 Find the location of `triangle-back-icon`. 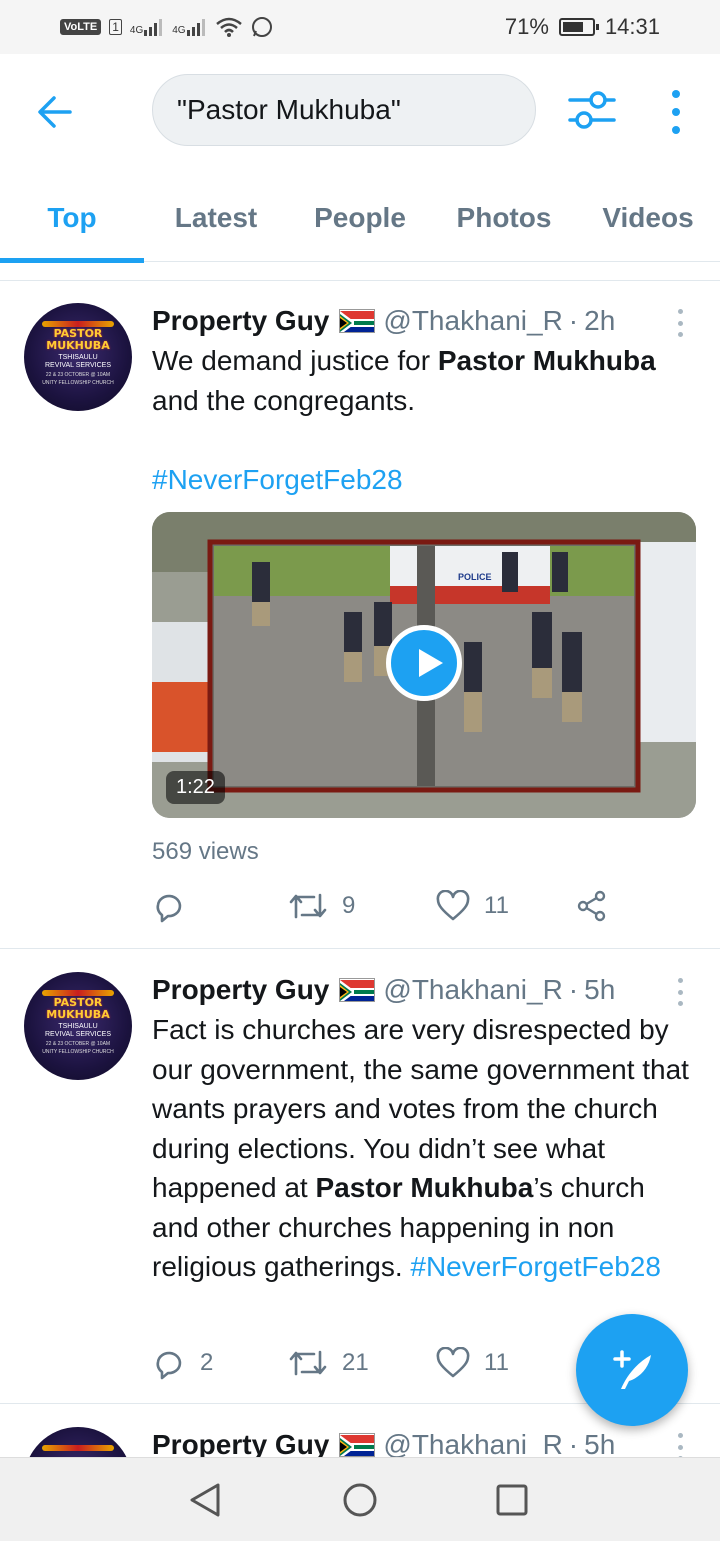

triangle-back-icon is located at coordinates (205, 1500).